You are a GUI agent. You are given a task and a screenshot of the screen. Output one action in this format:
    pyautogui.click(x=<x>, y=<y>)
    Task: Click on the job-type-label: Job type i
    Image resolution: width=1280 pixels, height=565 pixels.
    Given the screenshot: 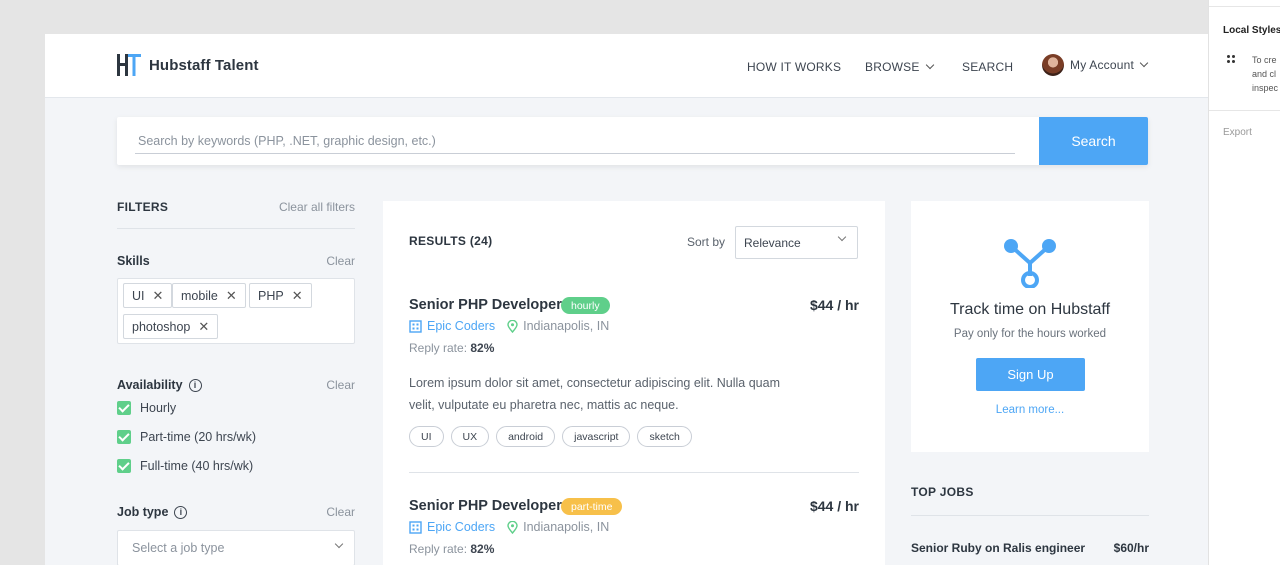 What is the action you would take?
    pyautogui.click(x=152, y=512)
    